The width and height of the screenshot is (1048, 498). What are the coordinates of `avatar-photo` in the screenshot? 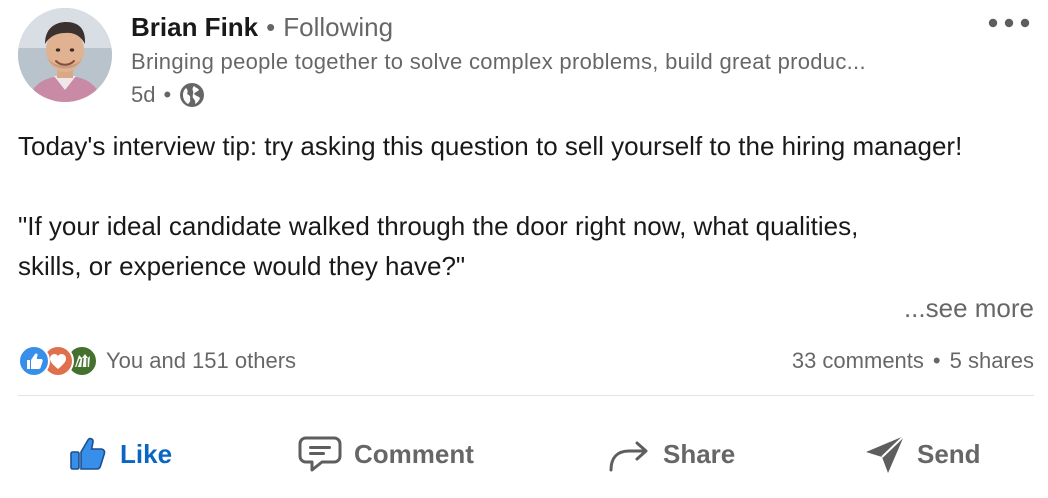 It's located at (65, 55).